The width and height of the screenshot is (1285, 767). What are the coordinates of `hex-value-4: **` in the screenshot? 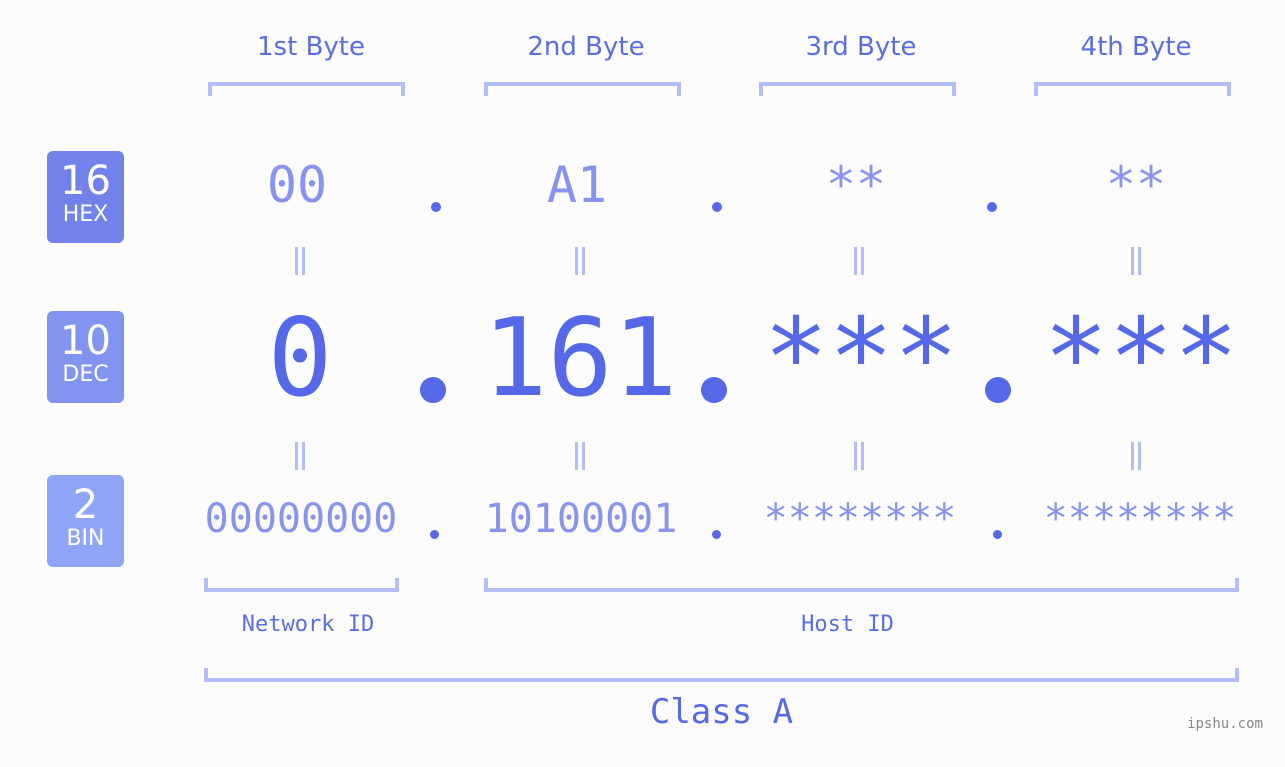 It's located at (1136, 185).